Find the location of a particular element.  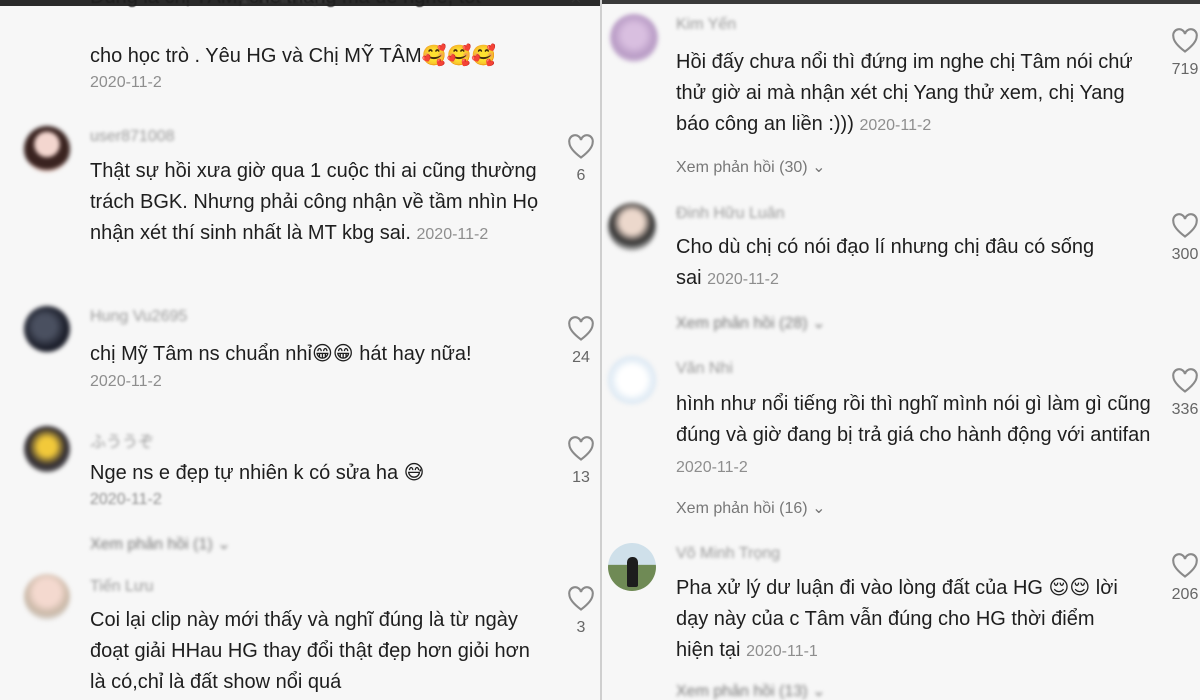

comment-username: Văn Nhi is located at coordinates (704, 369).